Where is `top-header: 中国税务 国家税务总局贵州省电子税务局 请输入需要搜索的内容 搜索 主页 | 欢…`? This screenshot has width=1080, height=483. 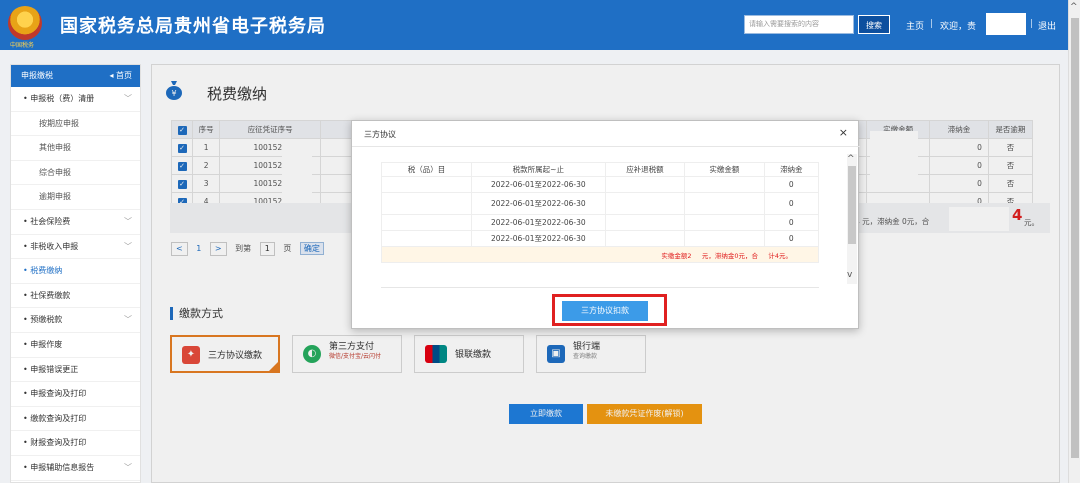 top-header: 中国税务 国家税务总局贵州省电子税务局 请输入需要搜索的内容 搜索 主页 | 欢… is located at coordinates (534, 25).